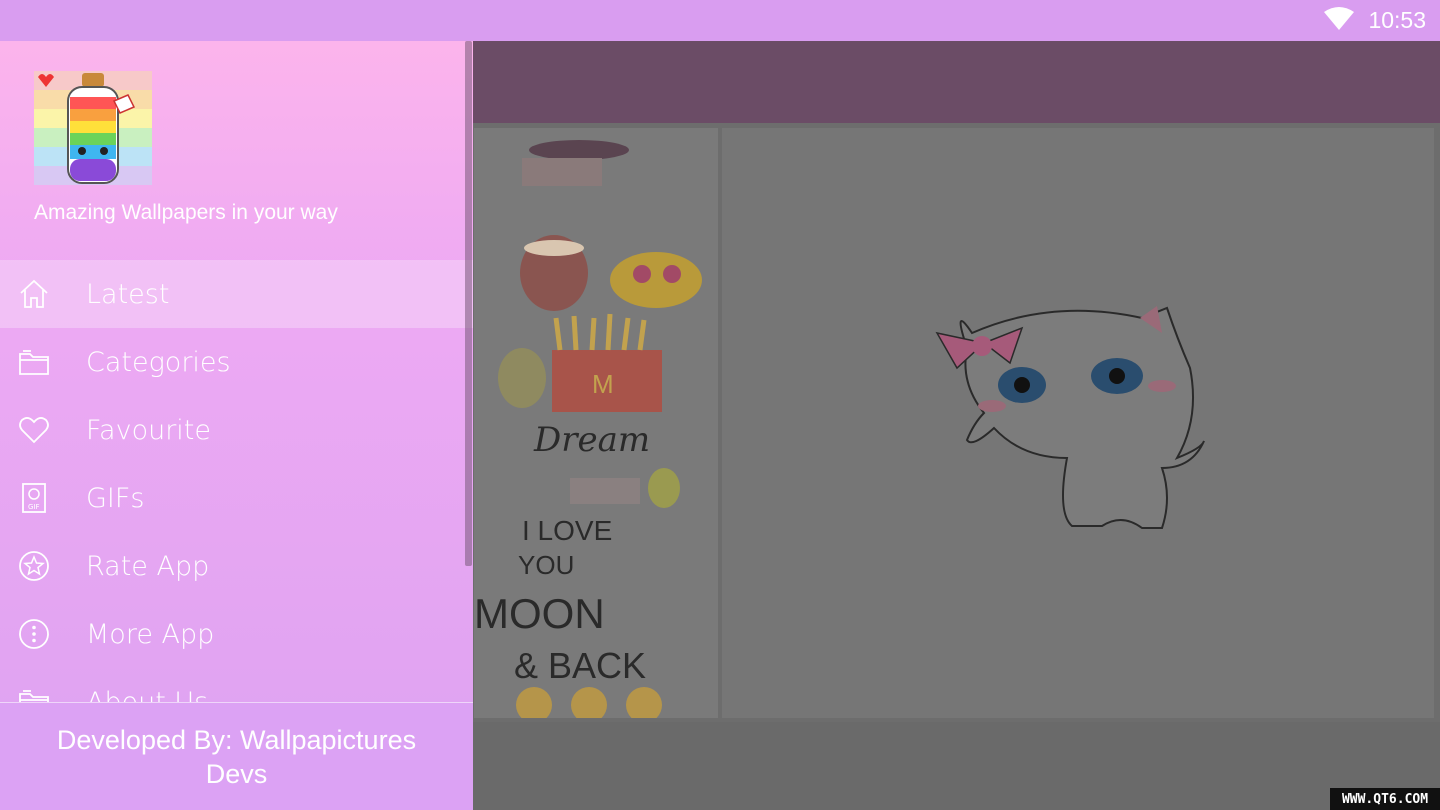 This screenshot has height=810, width=1440. Describe the element at coordinates (34, 634) in the screenshot. I see `more-dots-icon` at that location.